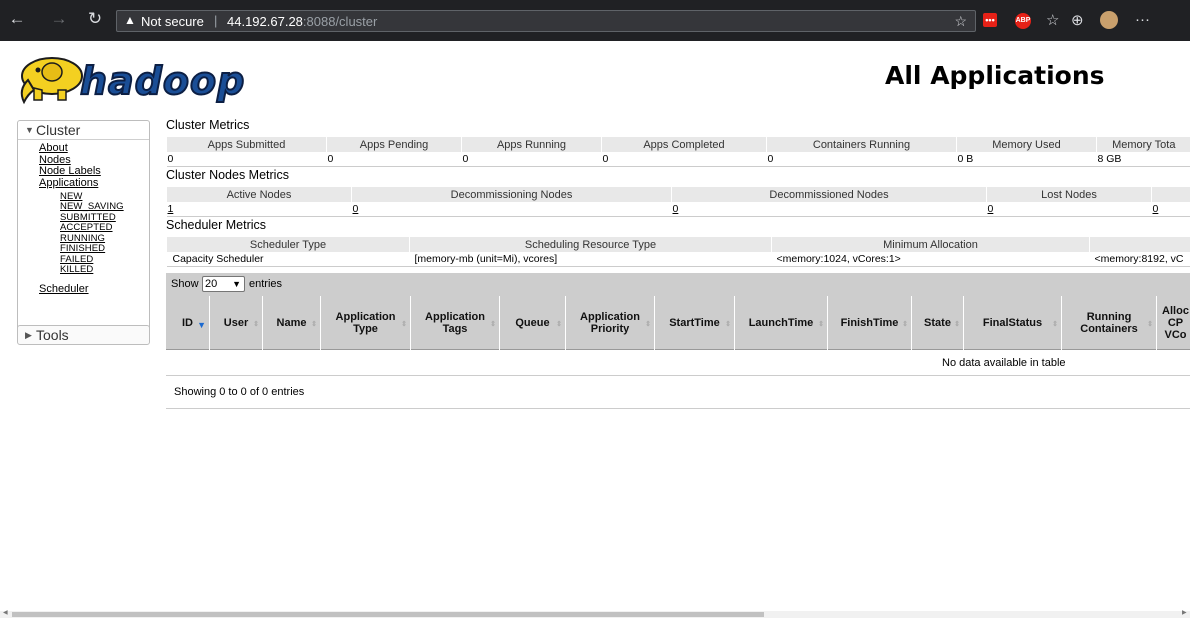 Image resolution: width=1190 pixels, height=618 pixels. Describe the element at coordinates (990, 20) in the screenshot. I see `extension-lastpass-icon: •••` at that location.